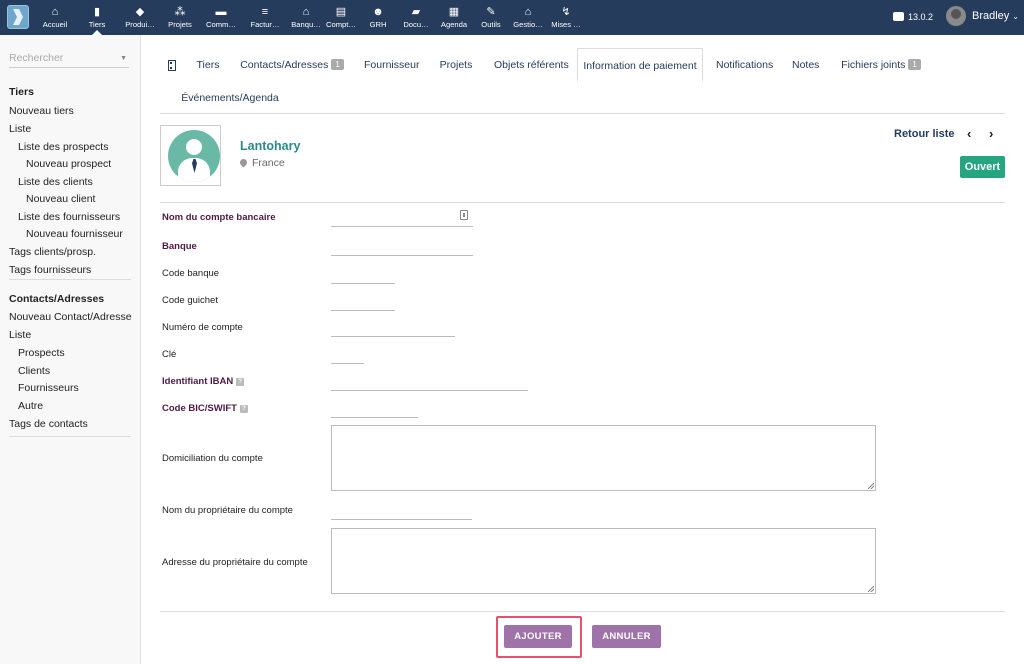  I want to click on sidebar-section-title: Contacts/Adresses, so click(56, 299).